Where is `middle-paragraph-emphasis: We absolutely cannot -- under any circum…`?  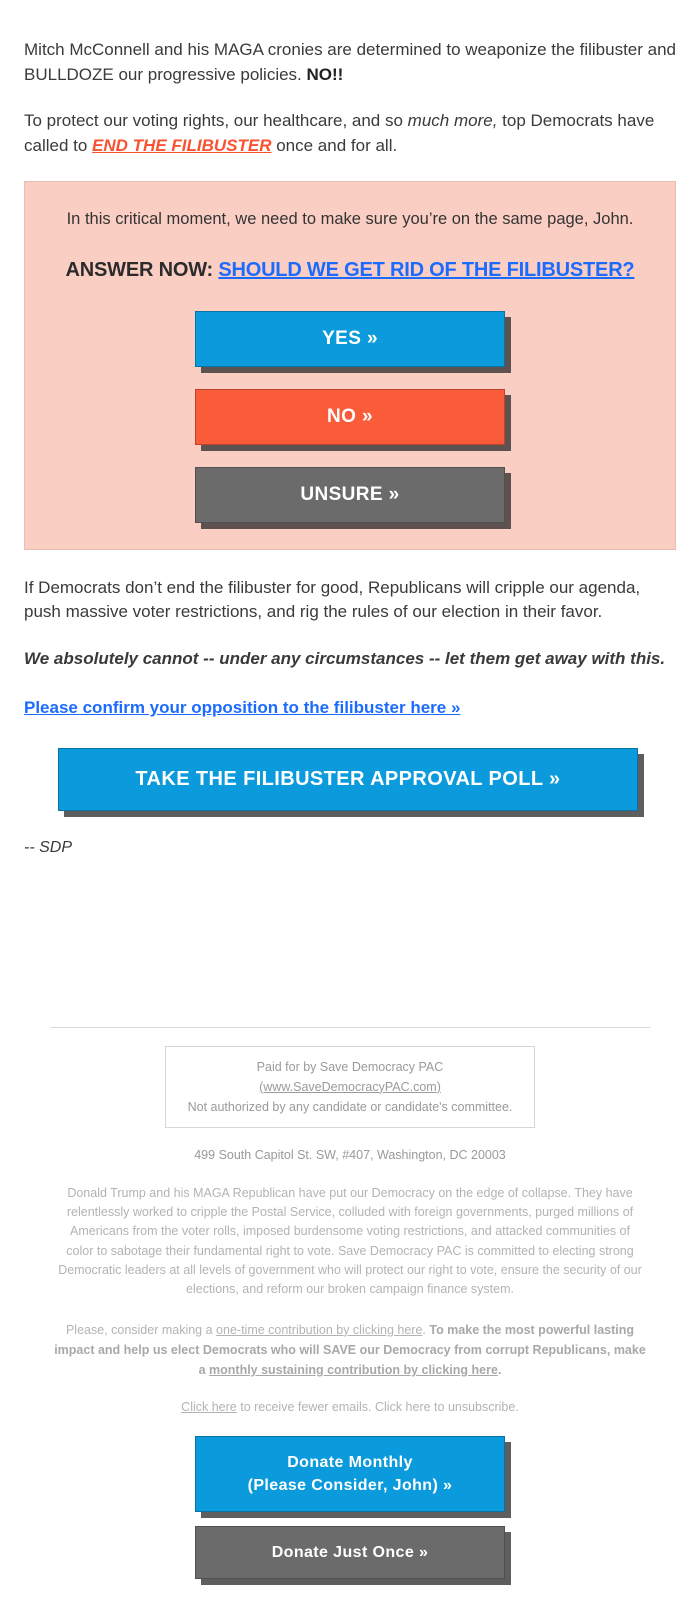
middle-paragraph-emphasis: We absolutely cannot -- under any circum… is located at coordinates (345, 658).